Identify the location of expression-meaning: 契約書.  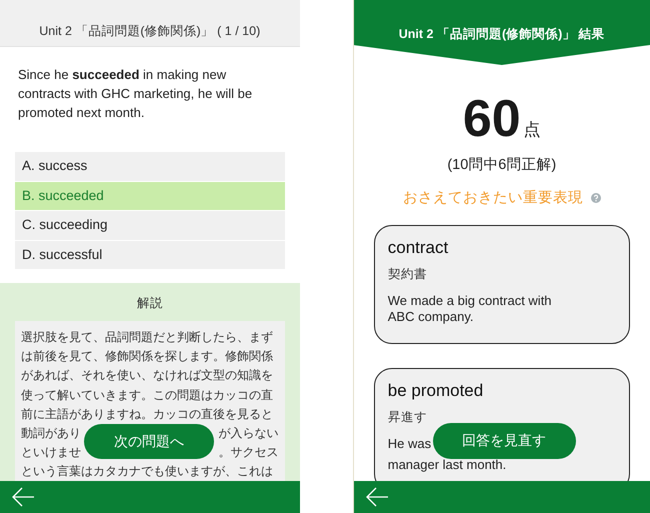
(408, 274).